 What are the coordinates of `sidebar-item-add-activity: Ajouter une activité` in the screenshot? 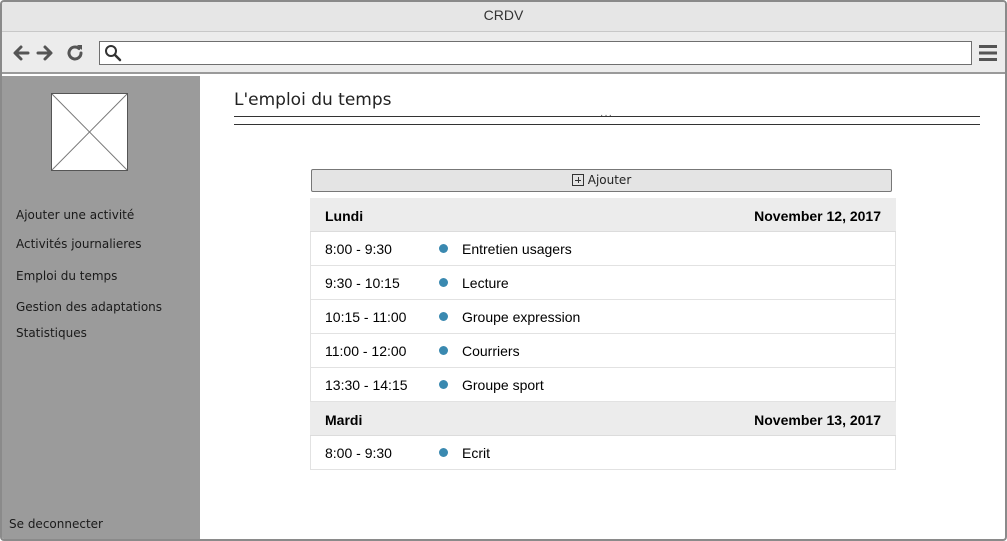 It's located at (75, 215).